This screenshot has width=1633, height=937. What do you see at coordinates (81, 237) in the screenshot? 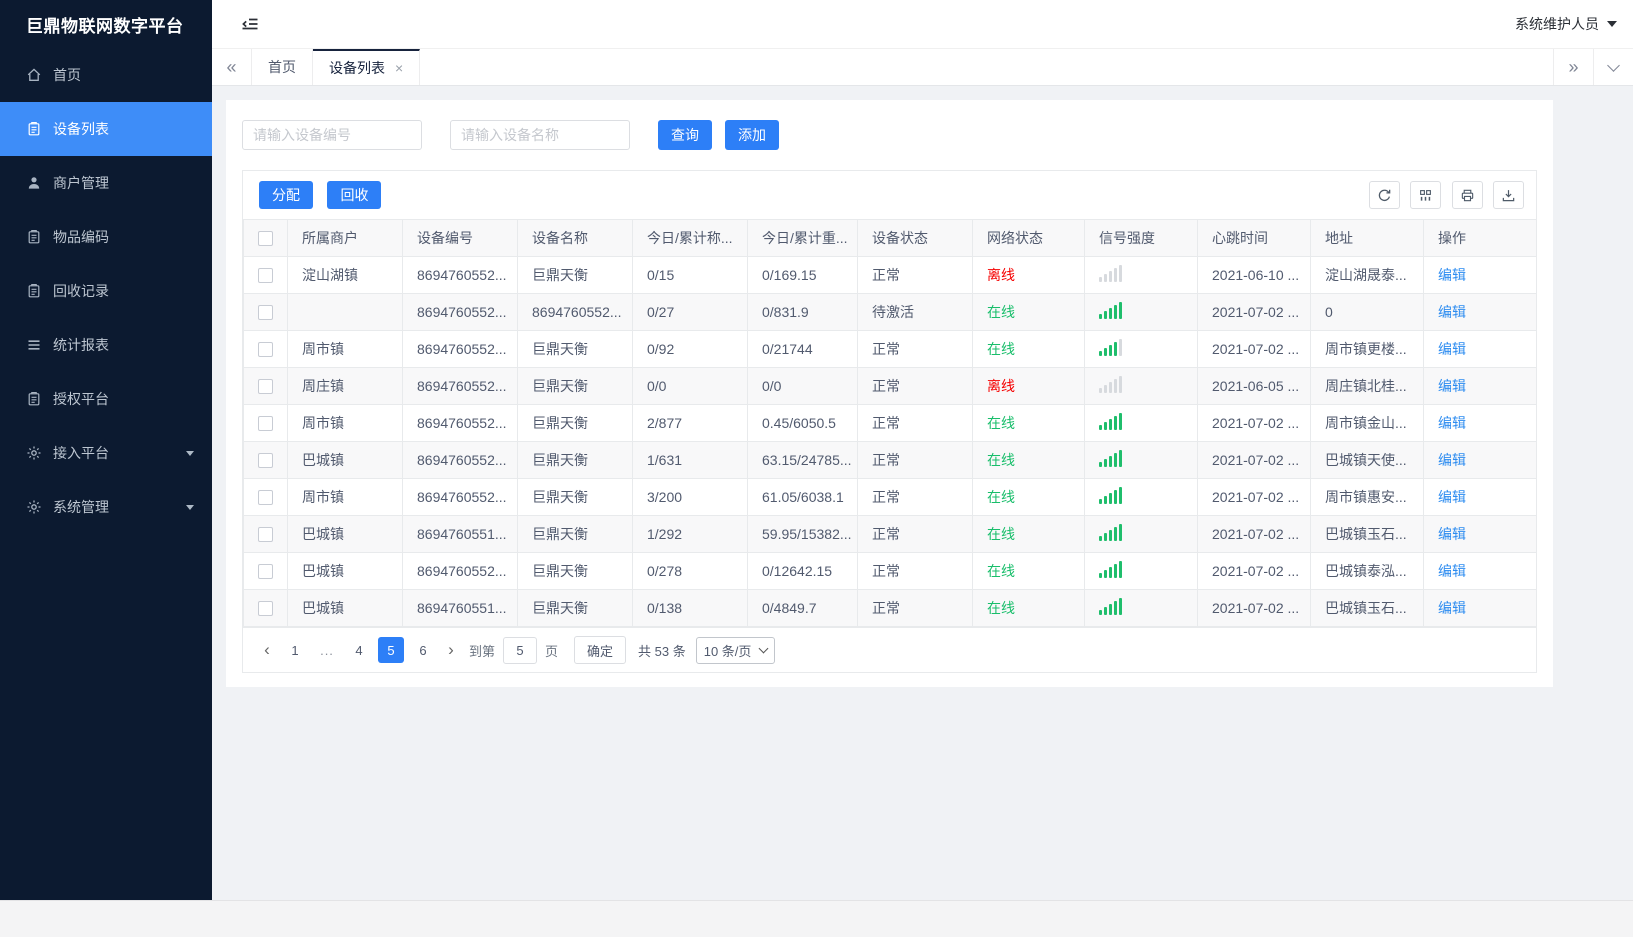
I see `sidebar-item-label: 物品编码` at bounding box center [81, 237].